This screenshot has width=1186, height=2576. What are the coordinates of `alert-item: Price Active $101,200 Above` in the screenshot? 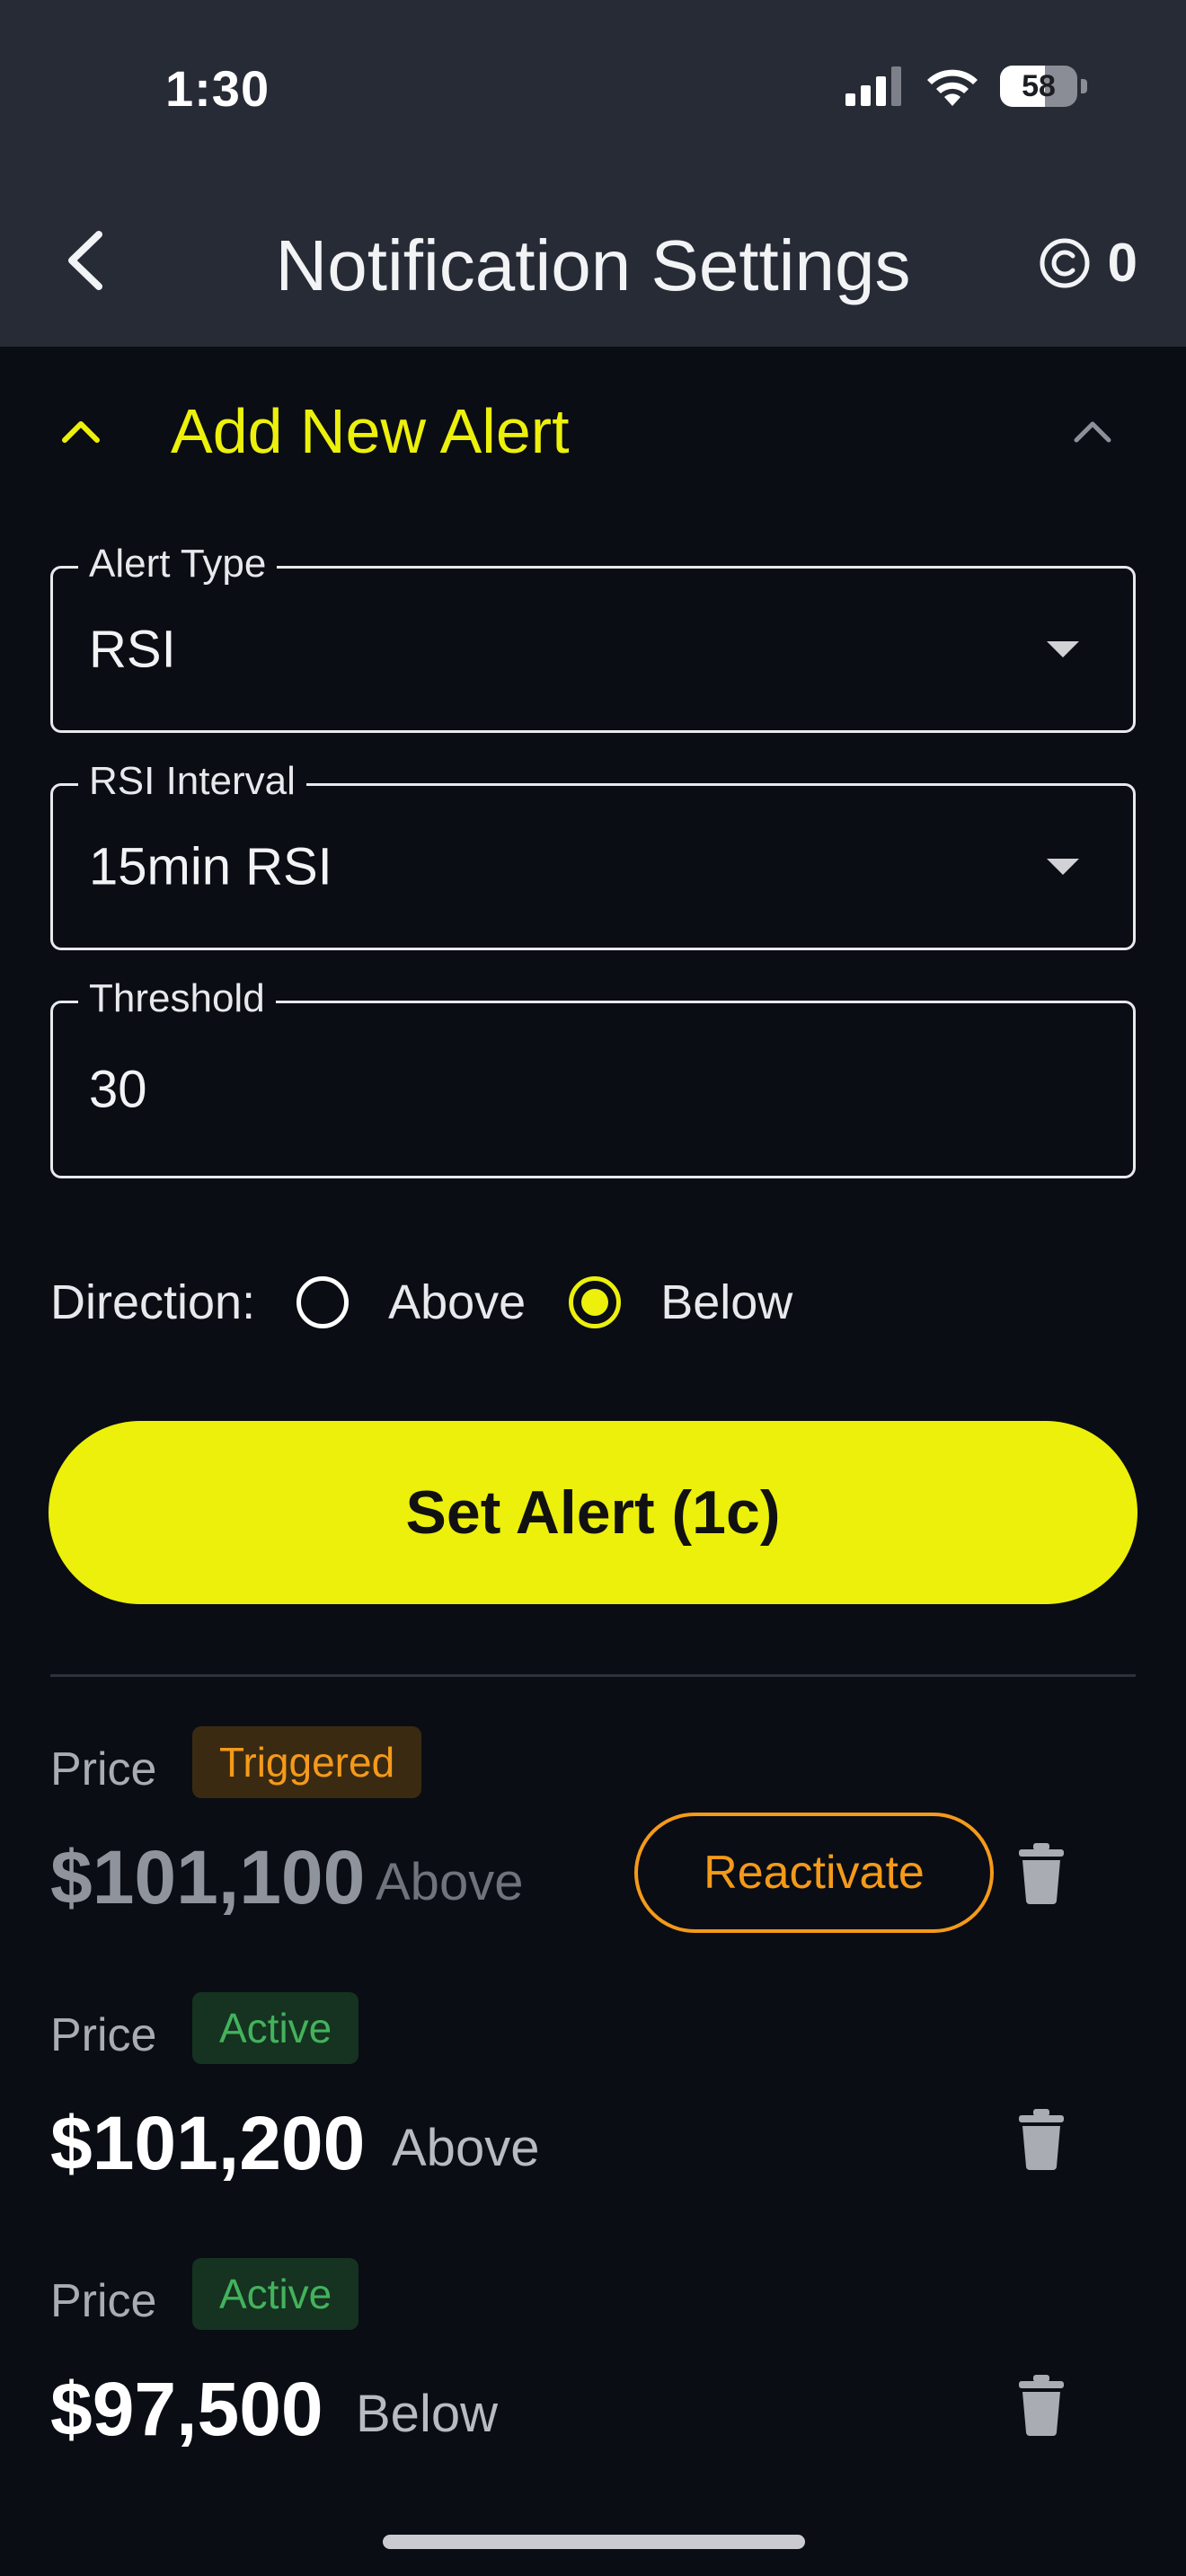 It's located at (593, 2104).